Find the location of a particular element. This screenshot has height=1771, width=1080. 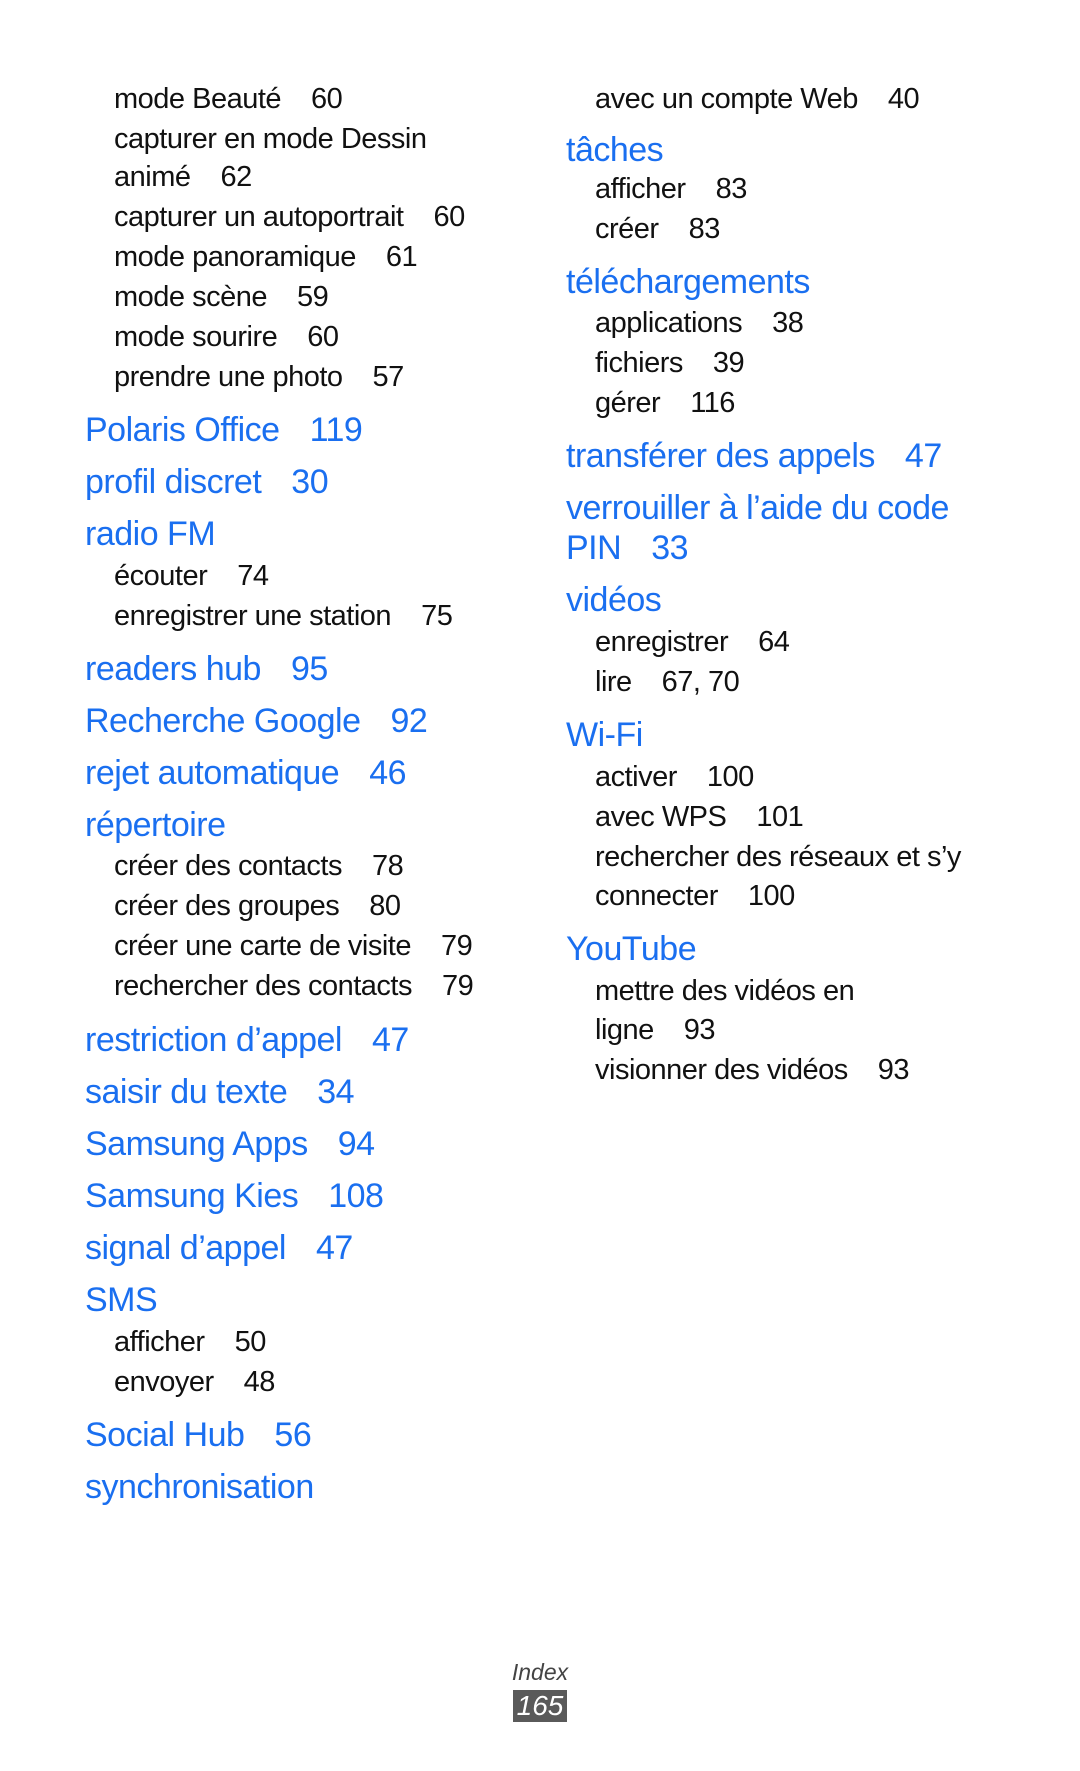

index-entry-heading: rejet automatique 46 is located at coordinates (246, 773).